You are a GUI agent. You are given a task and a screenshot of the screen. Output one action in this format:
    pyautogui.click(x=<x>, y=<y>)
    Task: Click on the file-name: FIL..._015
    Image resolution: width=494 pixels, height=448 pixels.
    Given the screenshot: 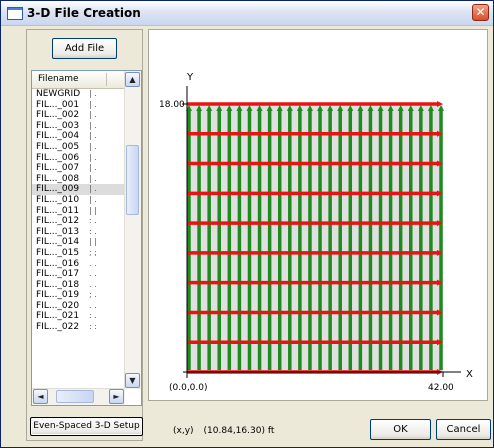 What is the action you would take?
    pyautogui.click(x=58, y=252)
    